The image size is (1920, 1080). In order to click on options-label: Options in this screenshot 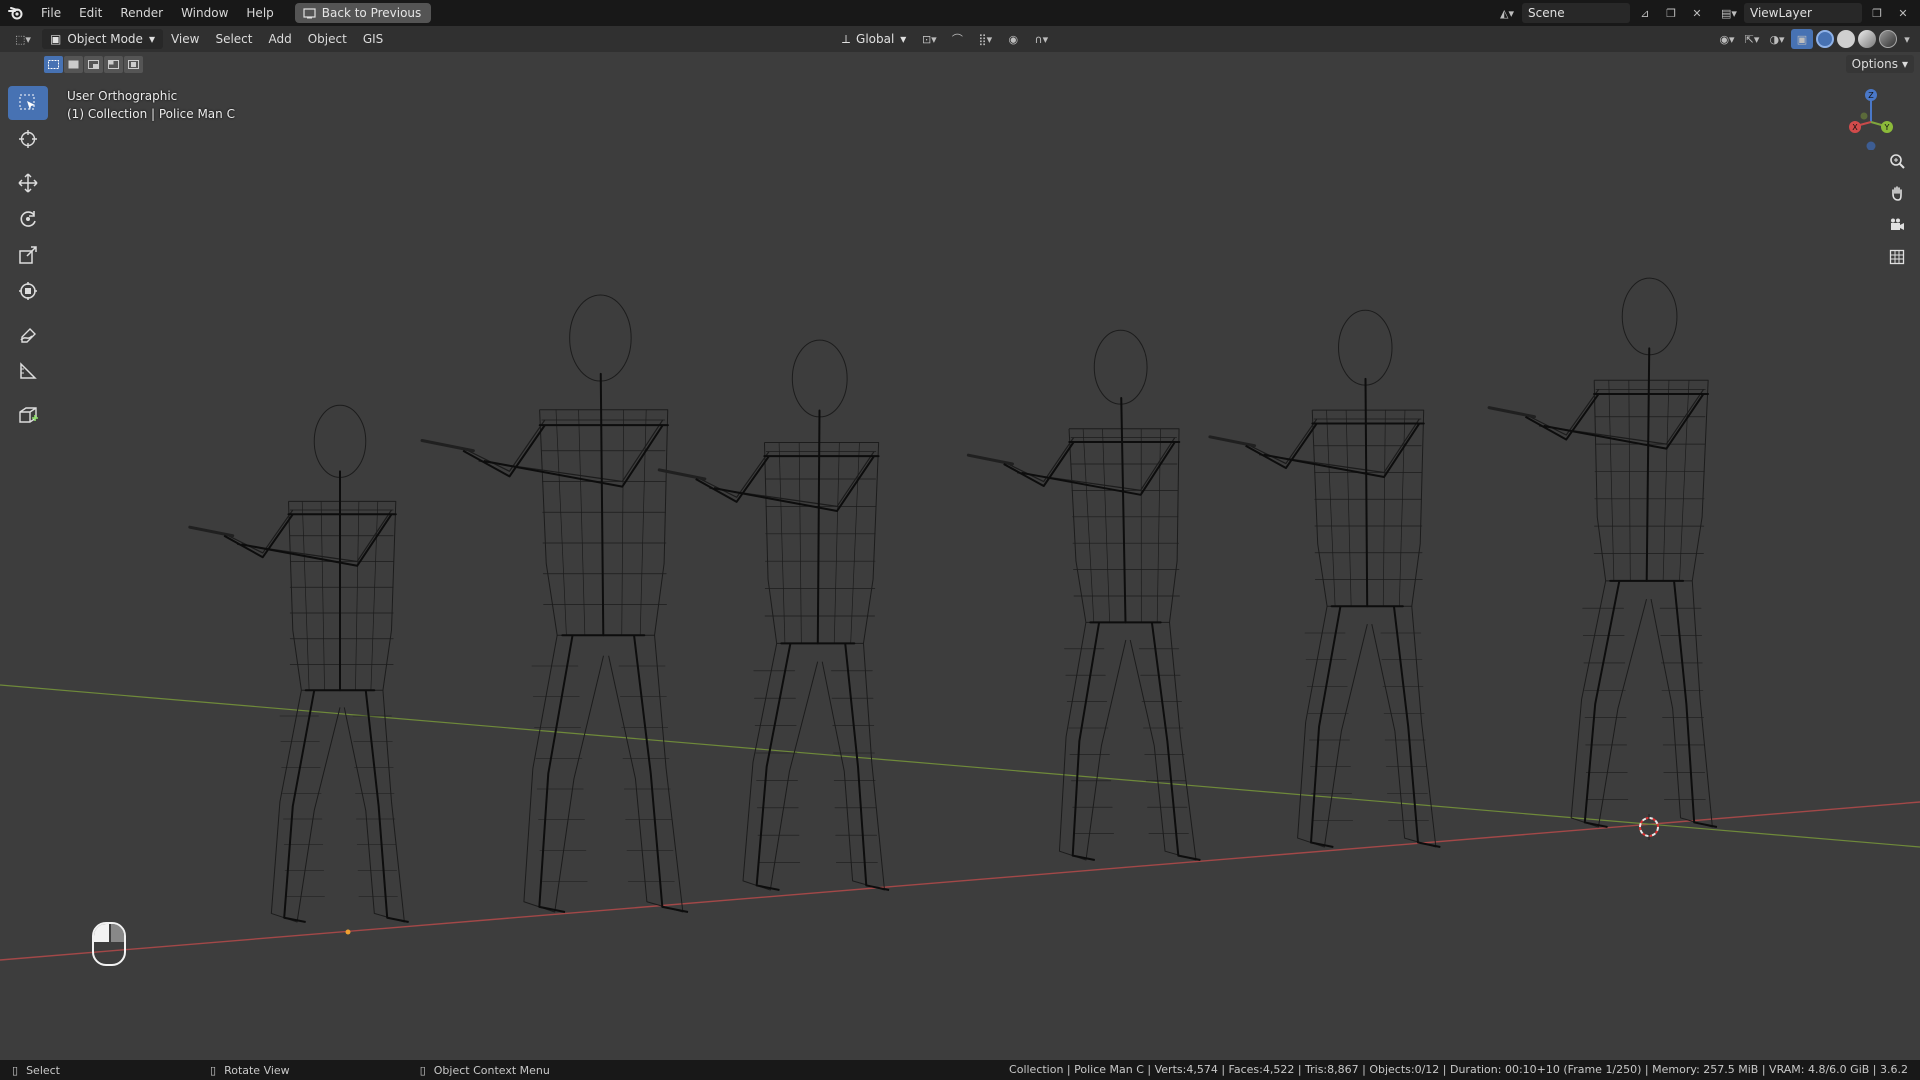, I will do `click(1874, 64)`.